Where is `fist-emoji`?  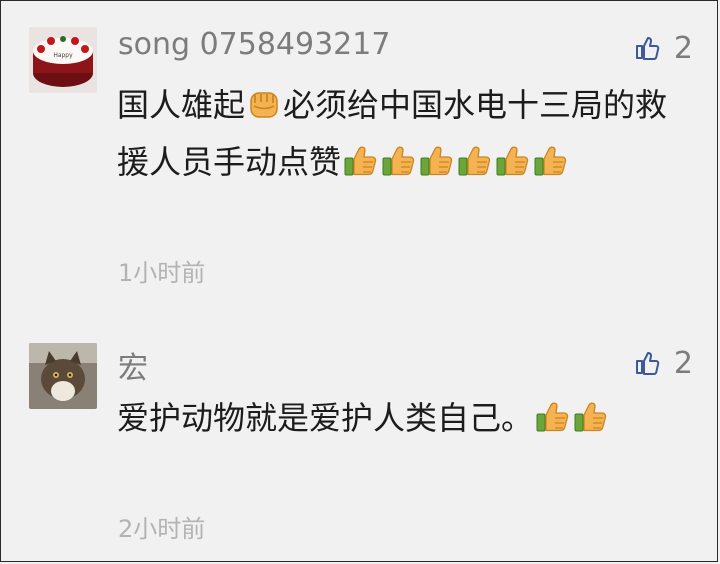 fist-emoji is located at coordinates (264, 105).